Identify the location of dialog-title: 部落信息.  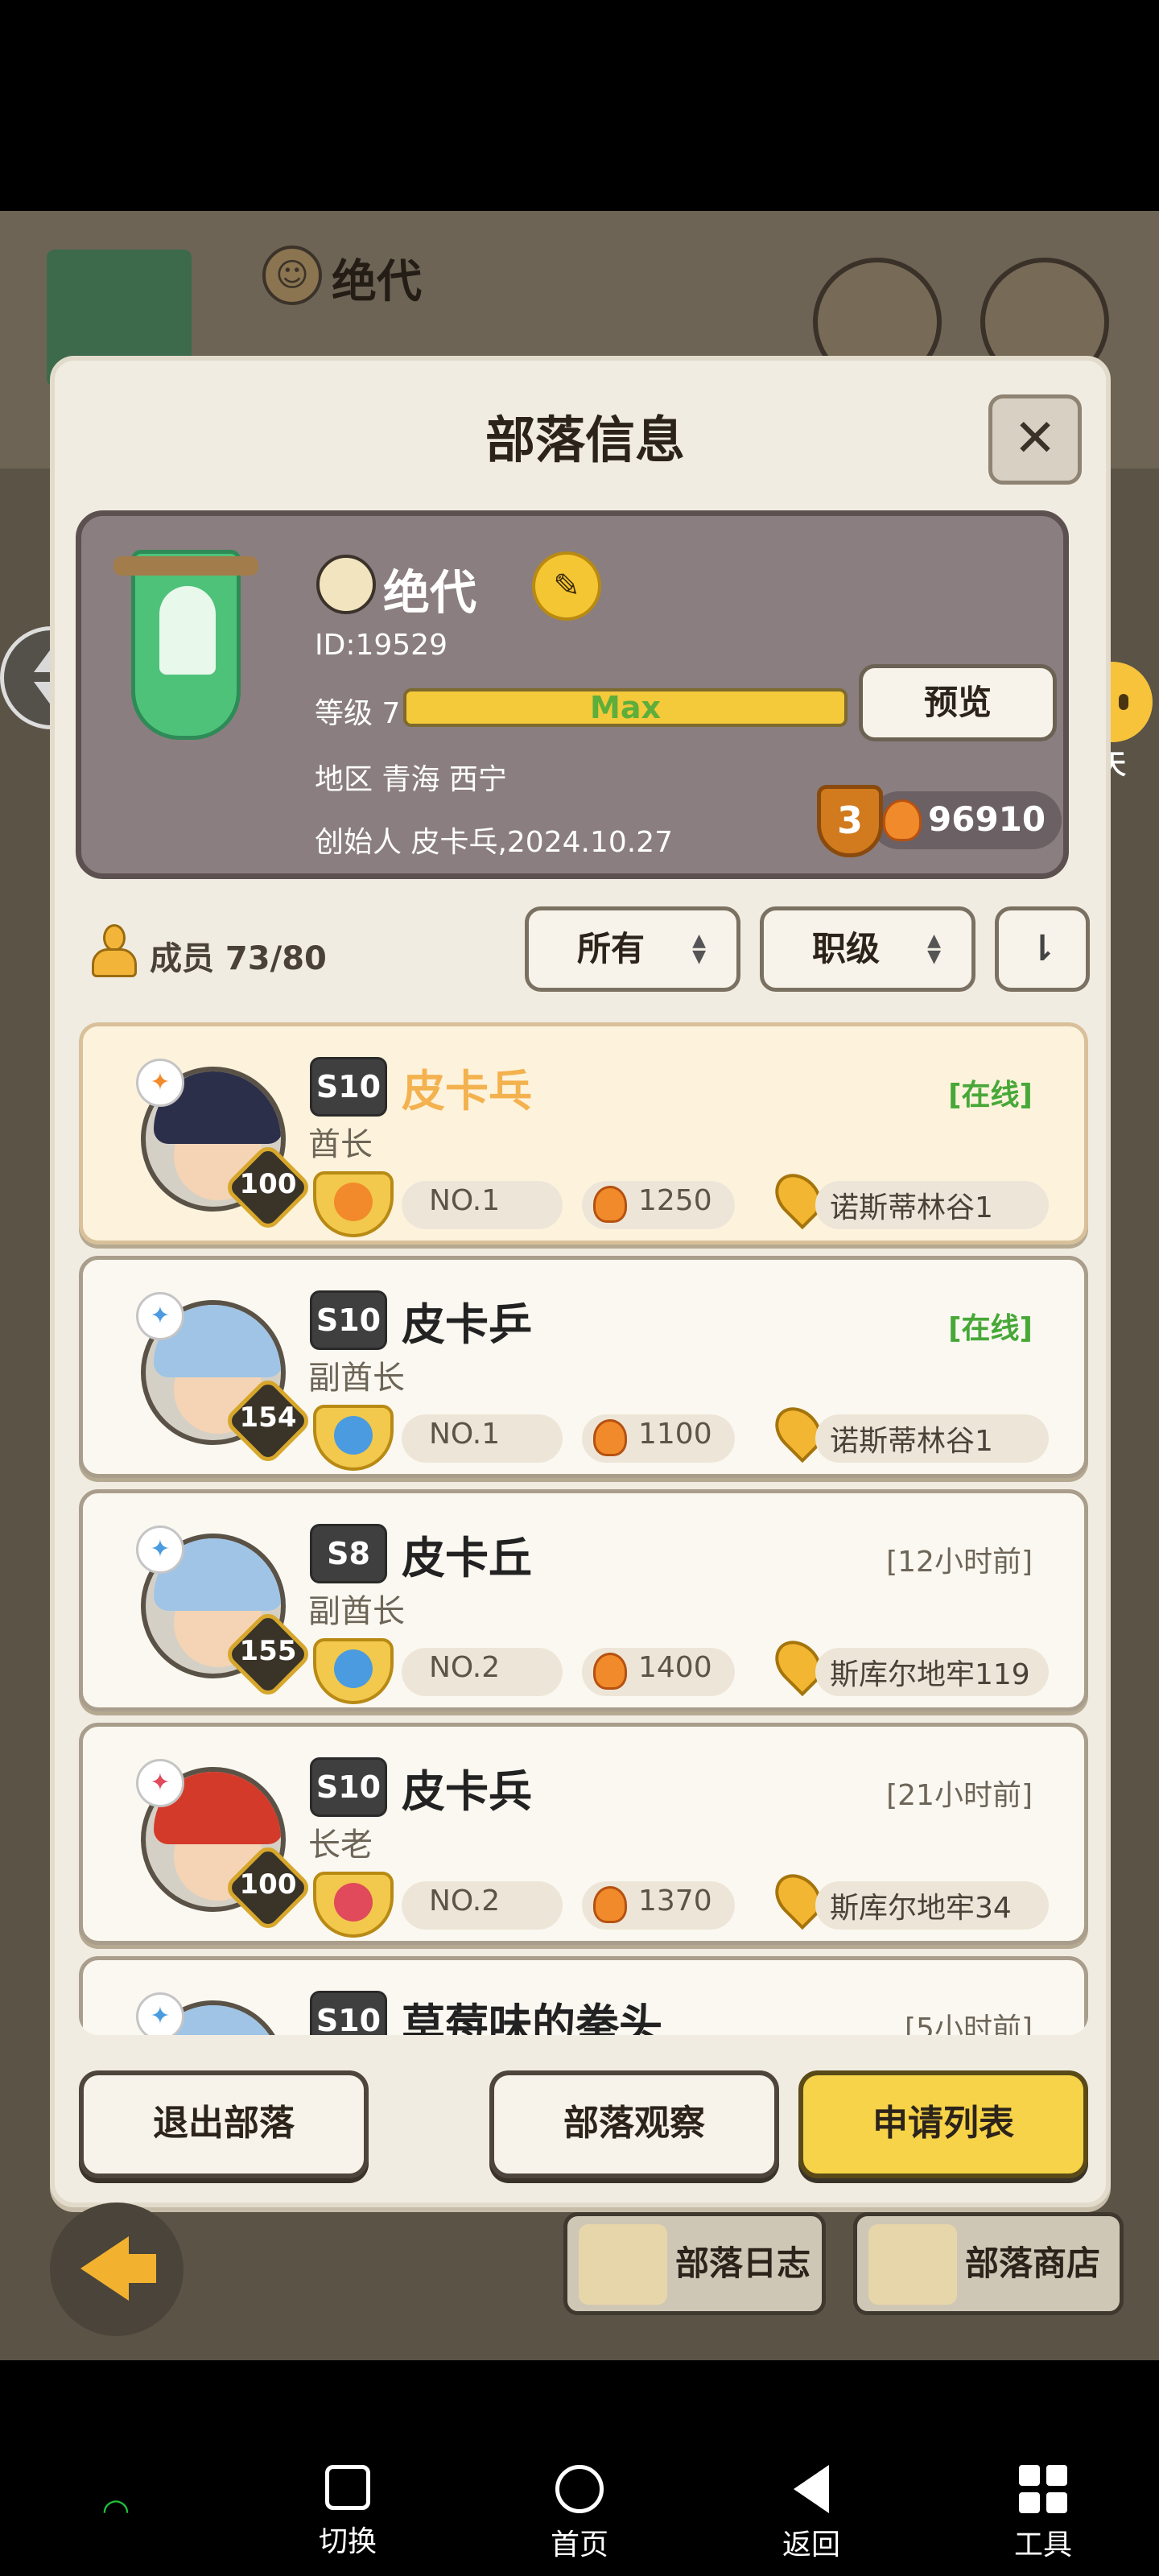
(585, 440).